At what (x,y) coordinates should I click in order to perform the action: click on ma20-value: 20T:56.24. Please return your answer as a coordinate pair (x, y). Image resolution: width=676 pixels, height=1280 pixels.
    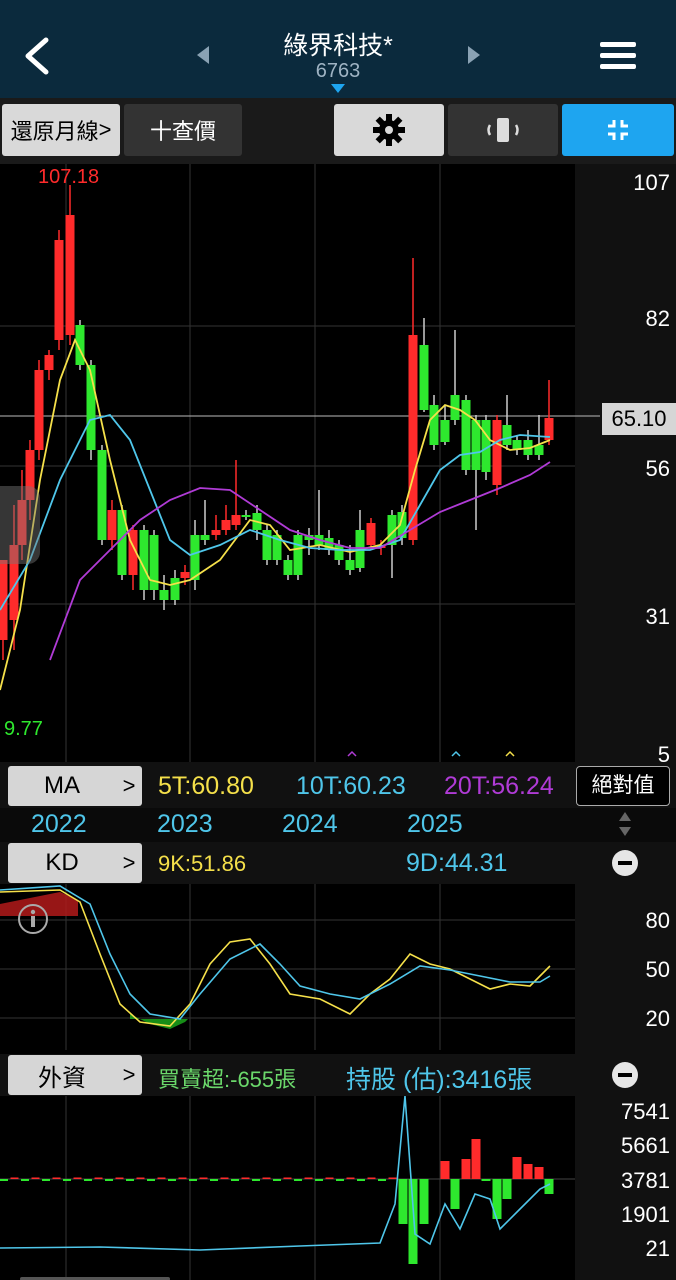
    Looking at the image, I should click on (499, 786).